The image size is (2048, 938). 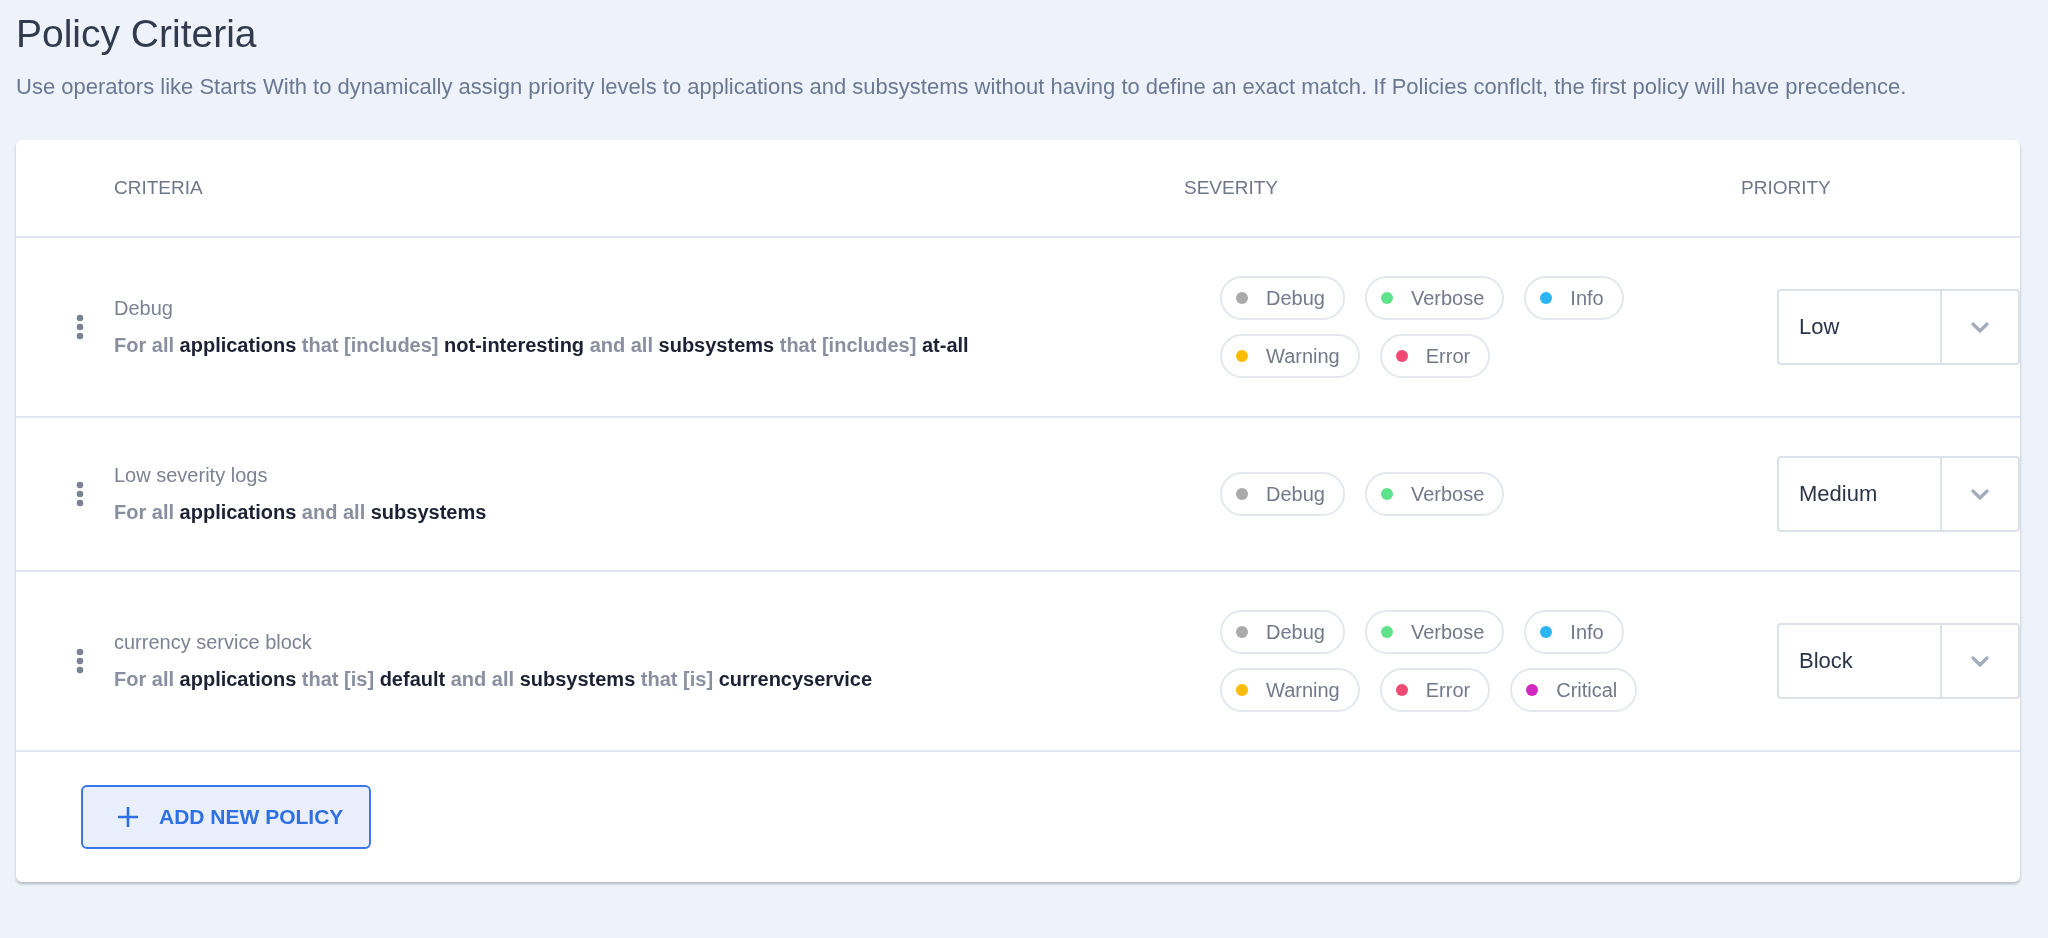 I want to click on severity-label: Critical, so click(x=1587, y=690).